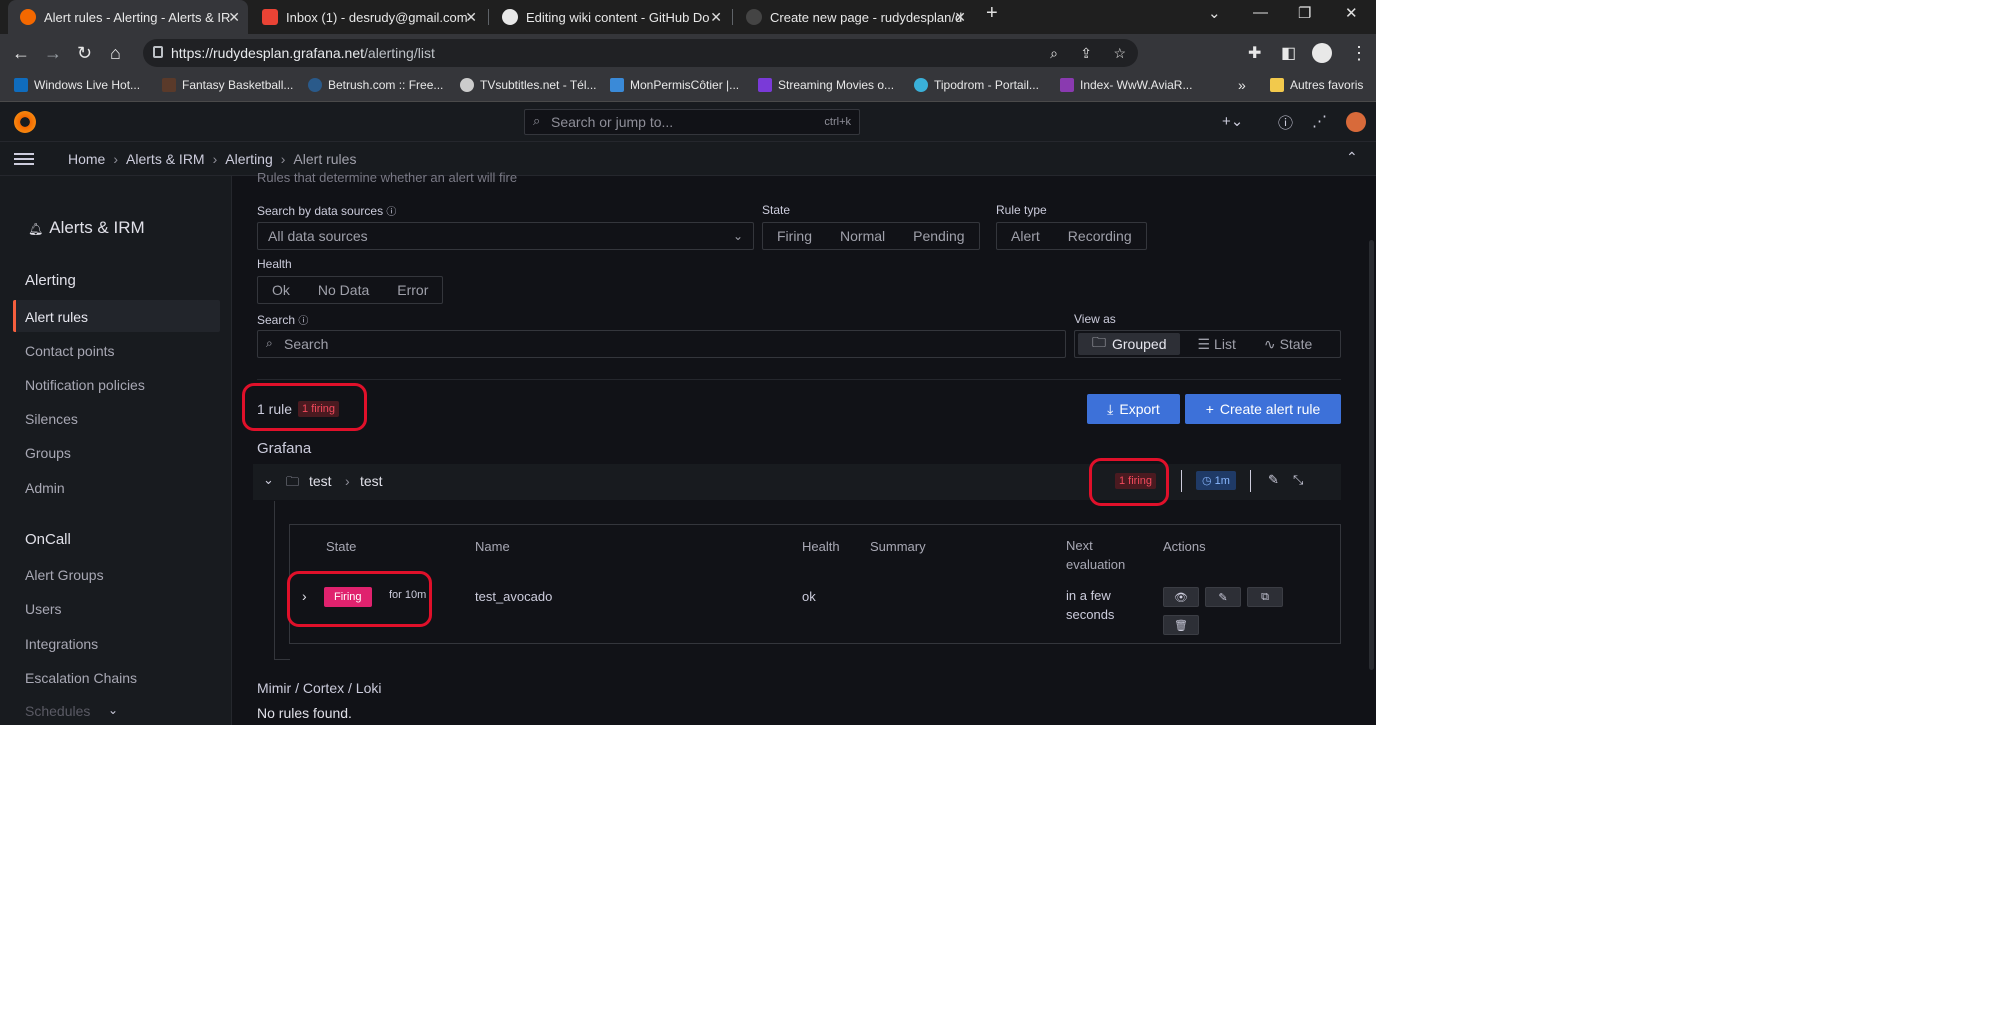  Describe the element at coordinates (809, 596) in the screenshot. I see `rule-health: ok` at that location.